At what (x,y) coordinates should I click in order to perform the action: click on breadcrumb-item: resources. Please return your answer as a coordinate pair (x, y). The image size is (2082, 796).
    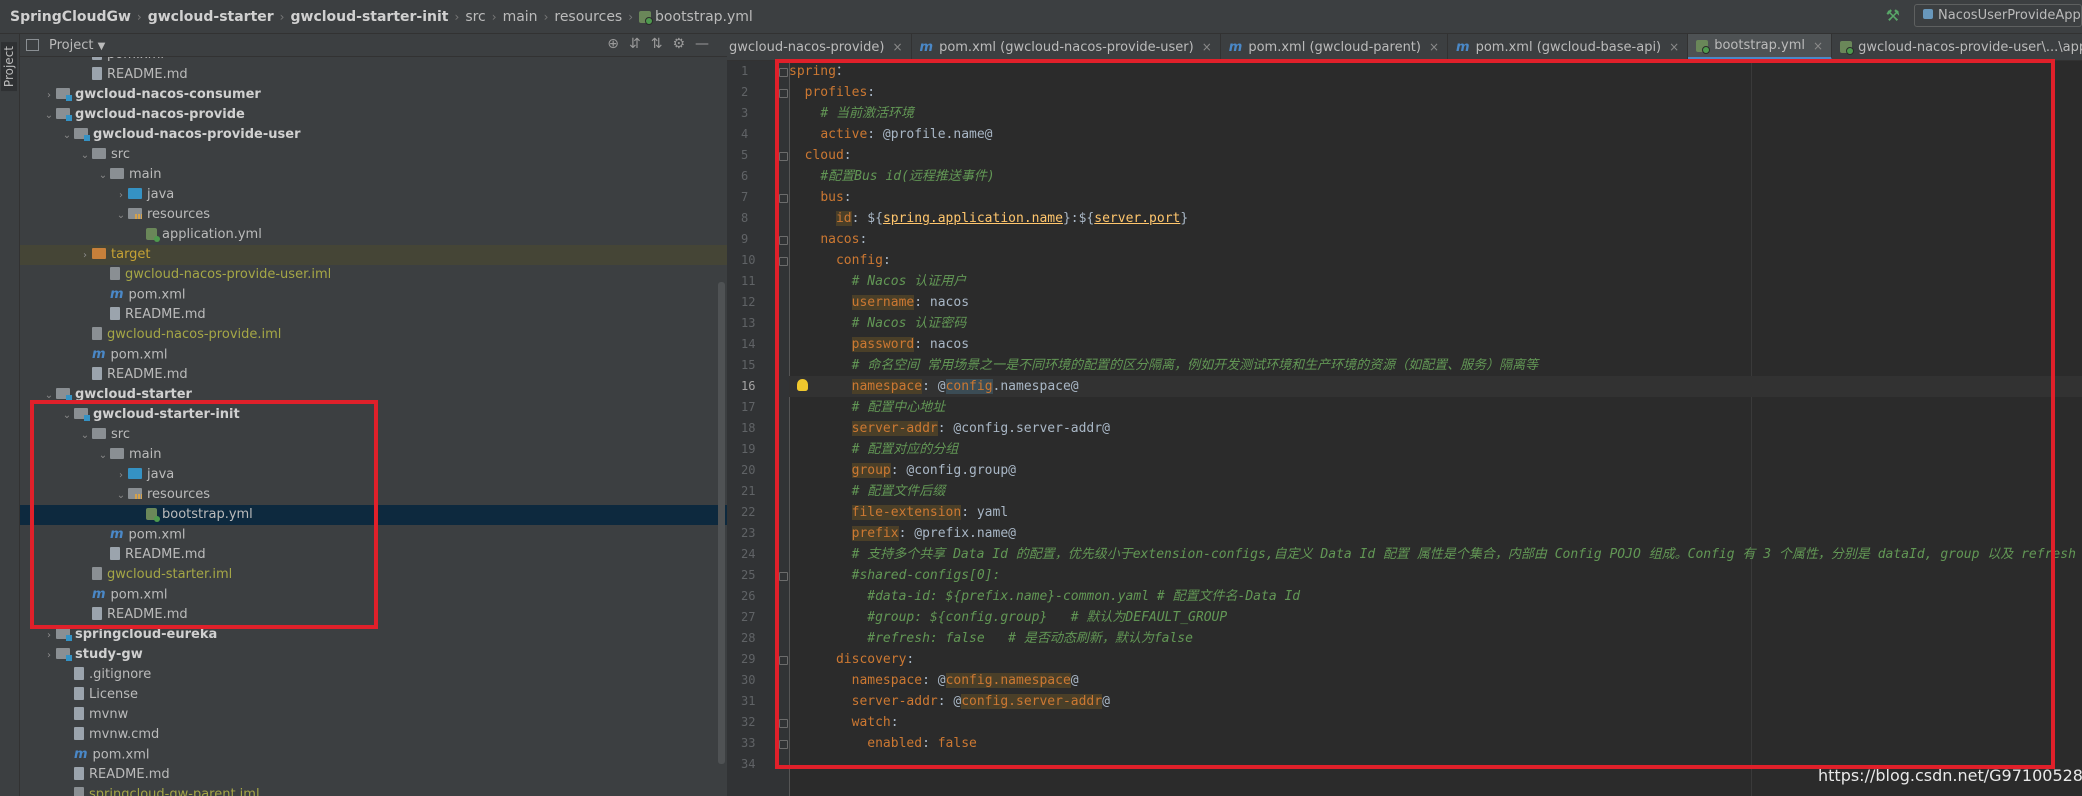
    Looking at the image, I should click on (588, 17).